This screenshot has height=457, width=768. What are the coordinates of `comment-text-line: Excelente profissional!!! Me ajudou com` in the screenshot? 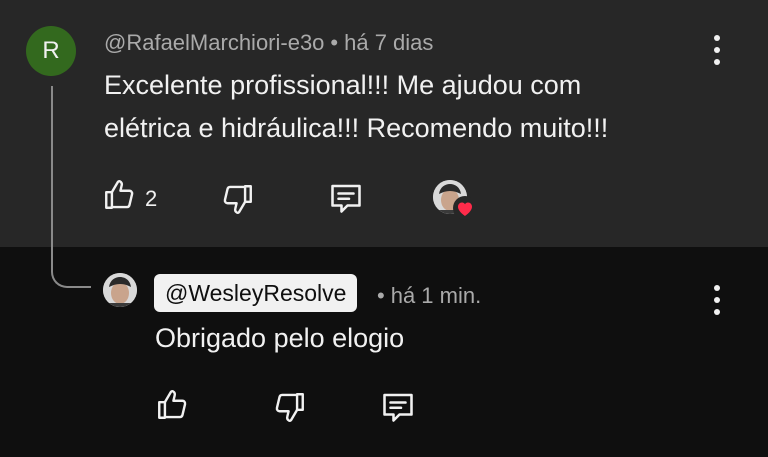 It's located at (343, 85).